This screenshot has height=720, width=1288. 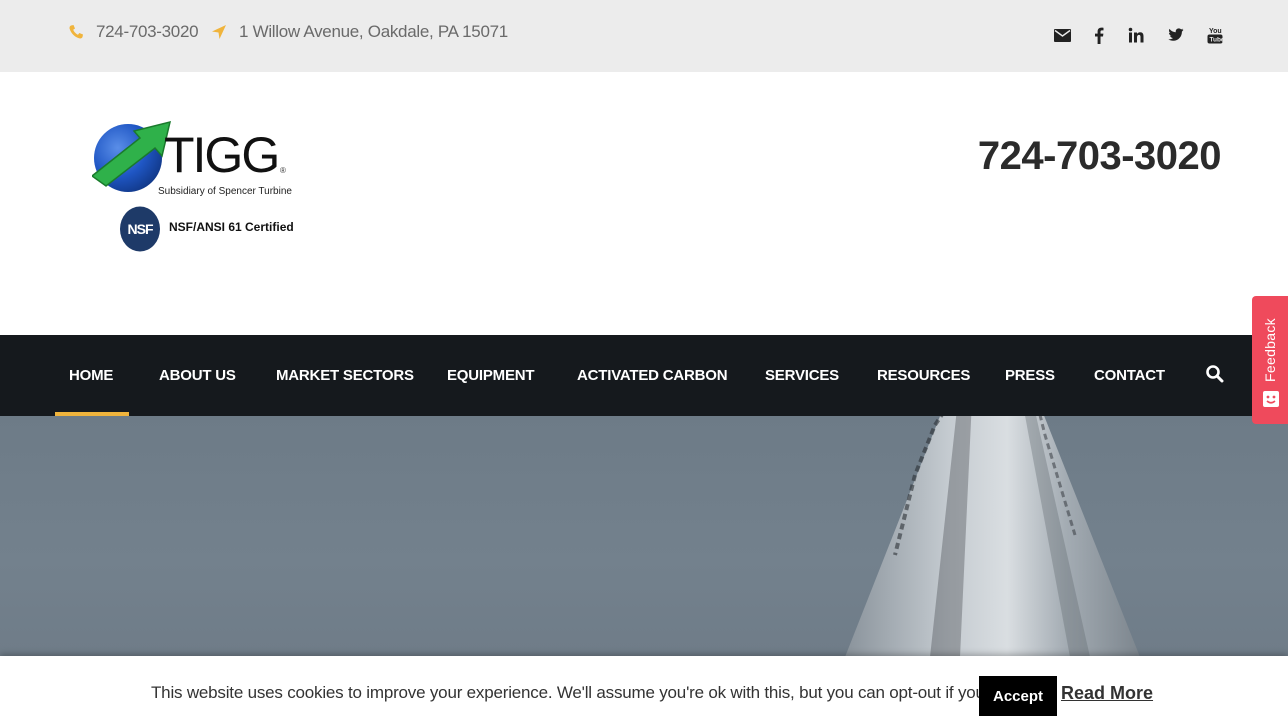 I want to click on facebook-icon, so click(x=1099, y=35).